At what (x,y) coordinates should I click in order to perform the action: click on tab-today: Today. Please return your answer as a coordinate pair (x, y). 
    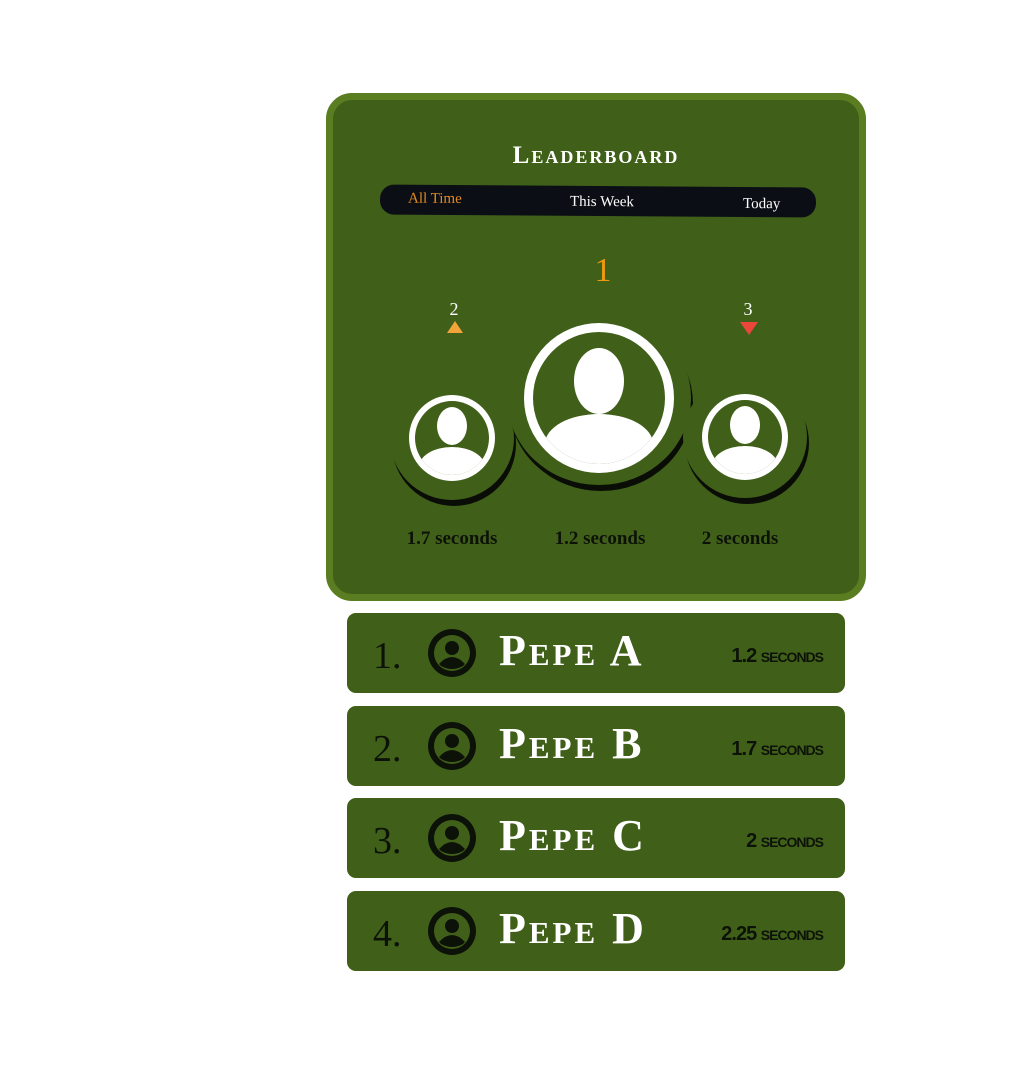
    Looking at the image, I should click on (761, 204).